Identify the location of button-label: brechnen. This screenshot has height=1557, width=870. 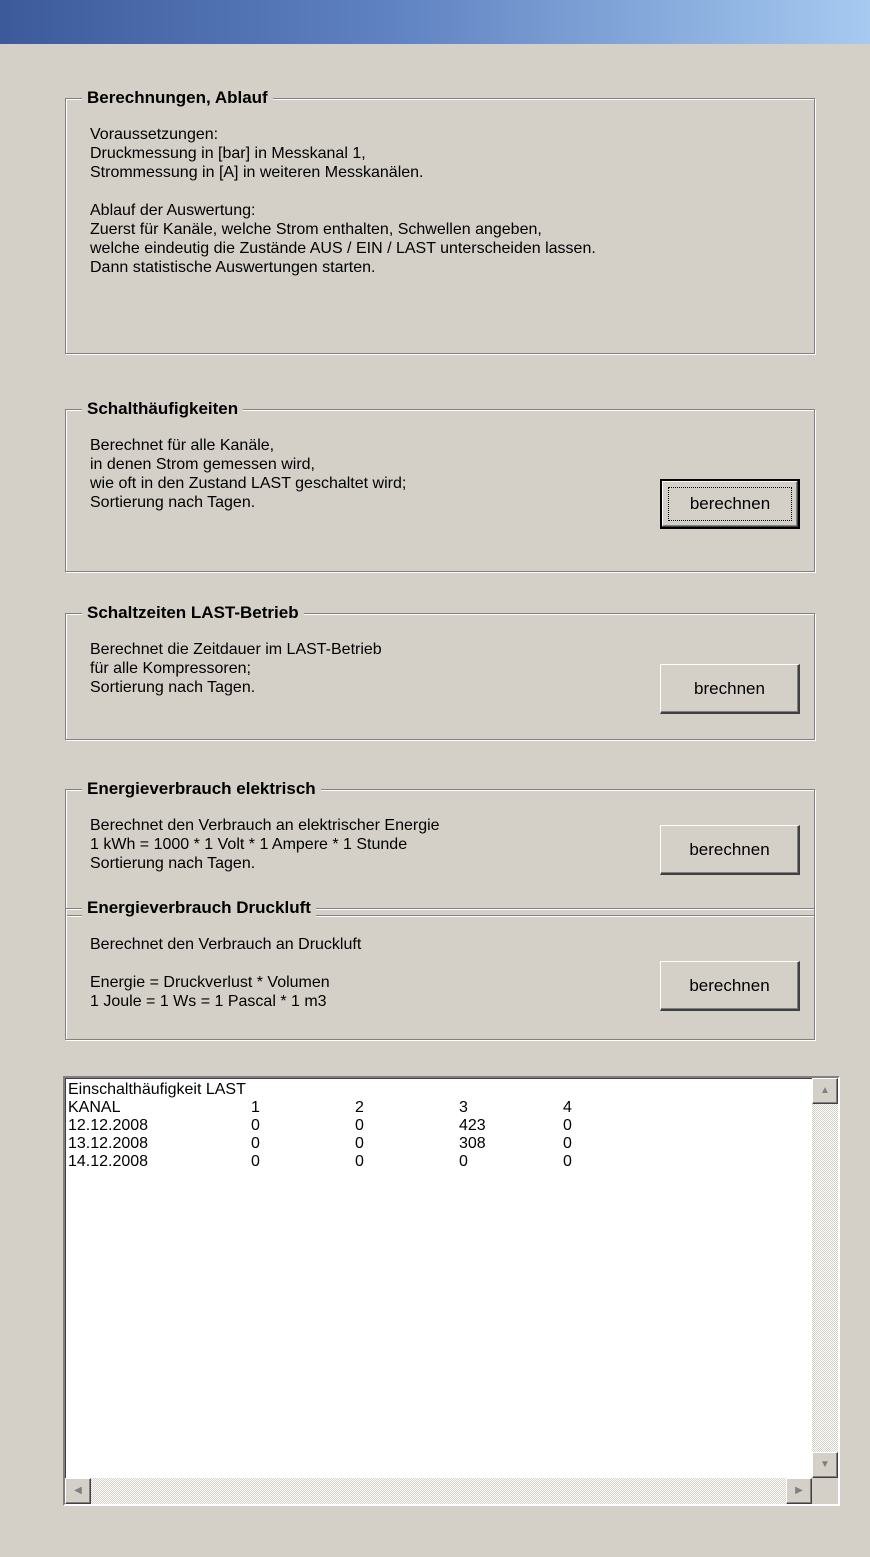
(729, 688).